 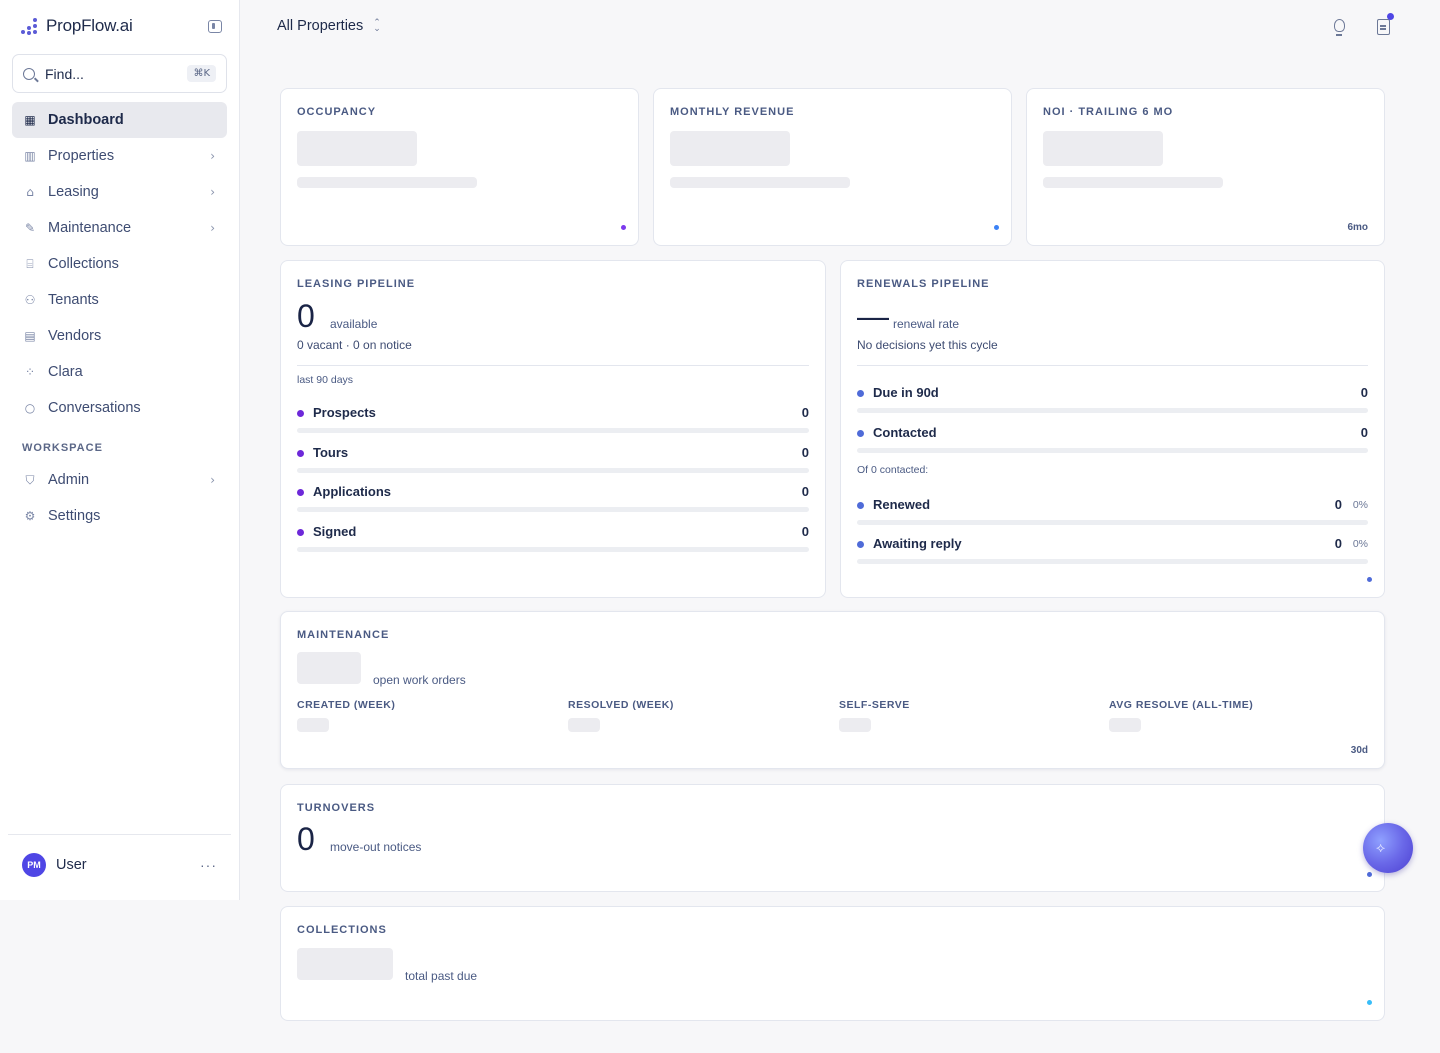 What do you see at coordinates (75, 336) in the screenshot?
I see `sidebar-item-label: Vendors` at bounding box center [75, 336].